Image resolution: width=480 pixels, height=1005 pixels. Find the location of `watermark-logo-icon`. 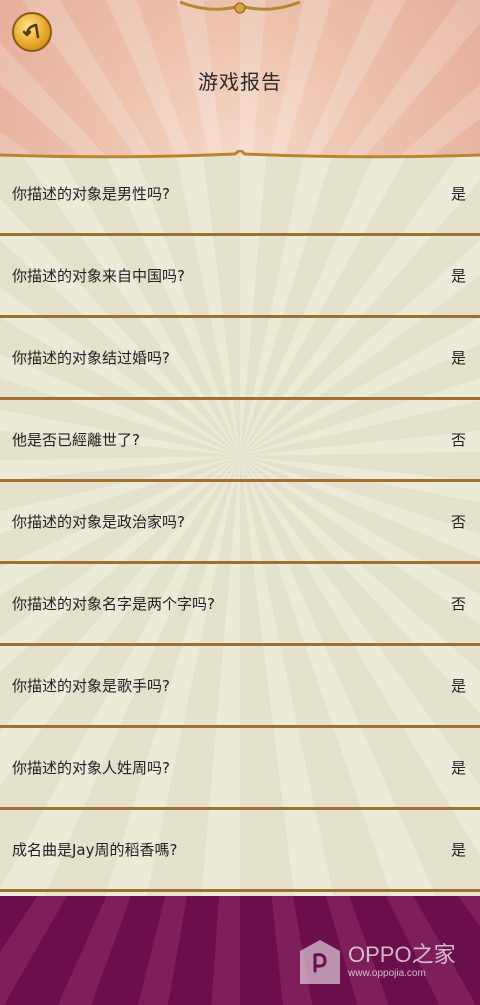

watermark-logo-icon is located at coordinates (320, 962).